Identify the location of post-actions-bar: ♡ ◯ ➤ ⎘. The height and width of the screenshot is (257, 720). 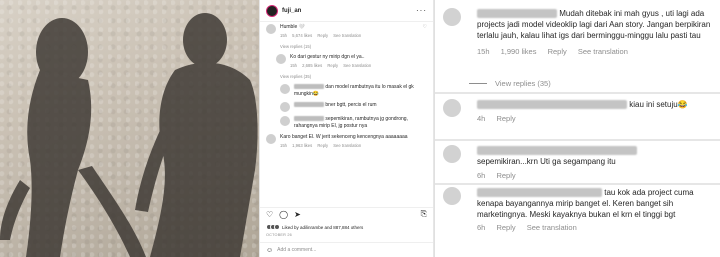
(346, 213).